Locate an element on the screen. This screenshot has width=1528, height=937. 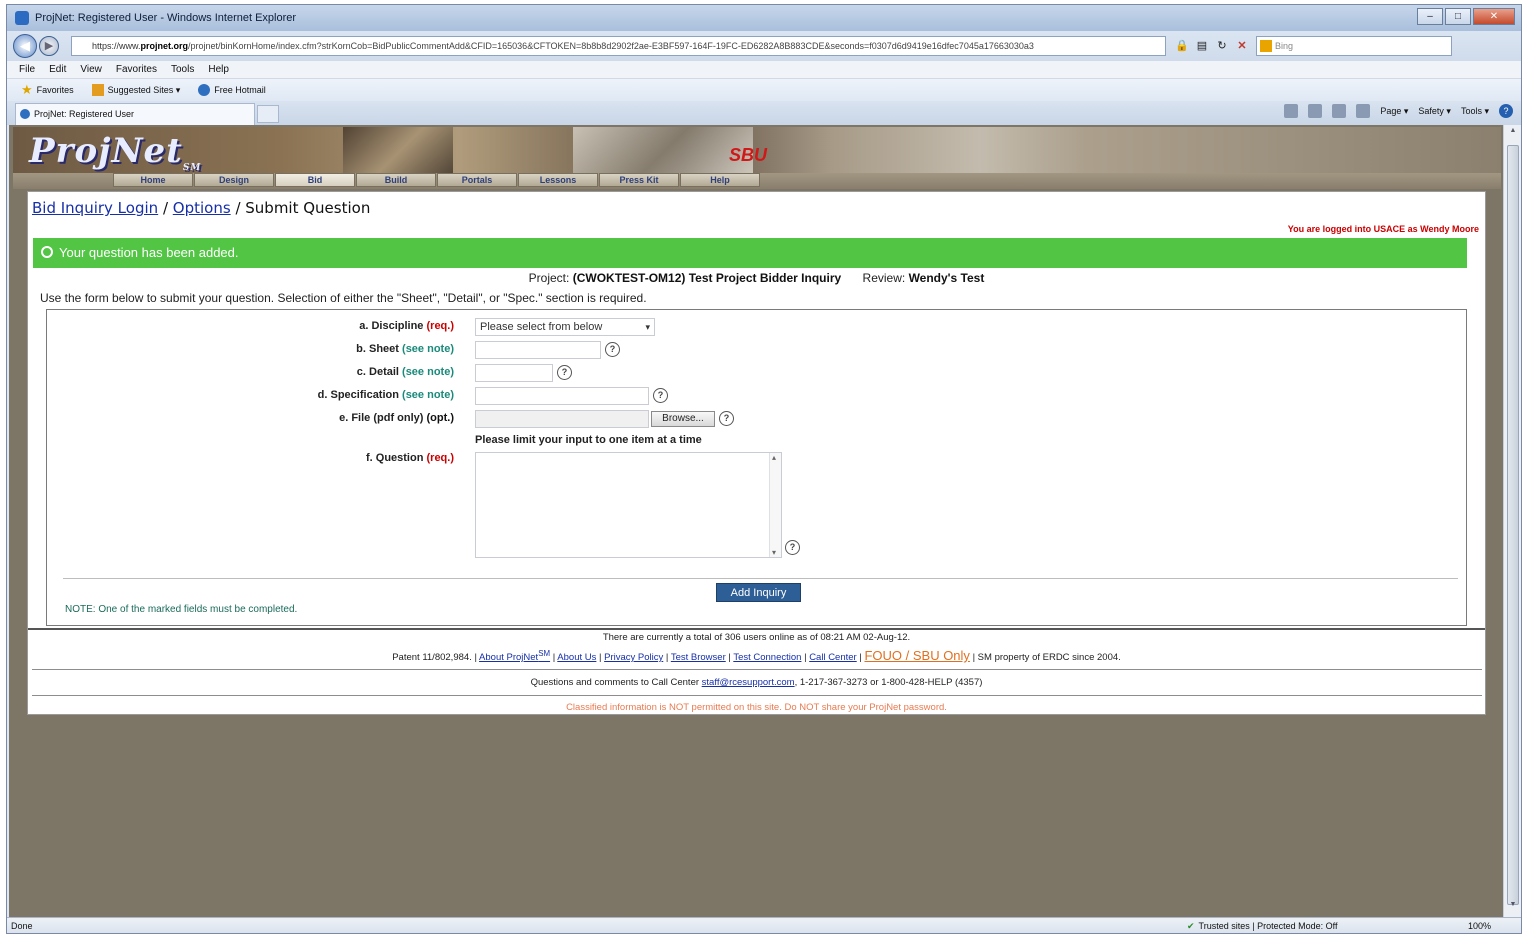
link-about-projnet: About ProjNetSM is located at coordinates (515, 655).